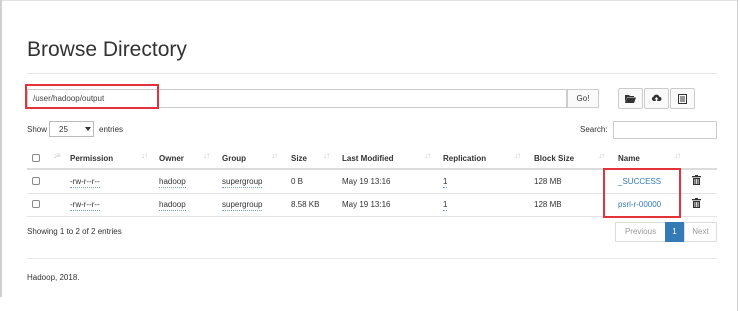 This screenshot has height=311, width=740. I want to click on column-header-owner: Owner, so click(171, 158).